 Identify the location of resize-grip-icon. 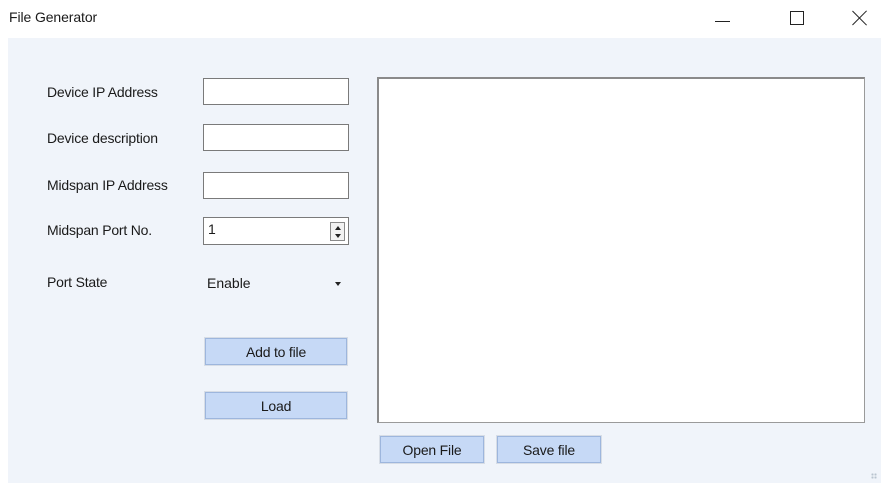
(874, 476).